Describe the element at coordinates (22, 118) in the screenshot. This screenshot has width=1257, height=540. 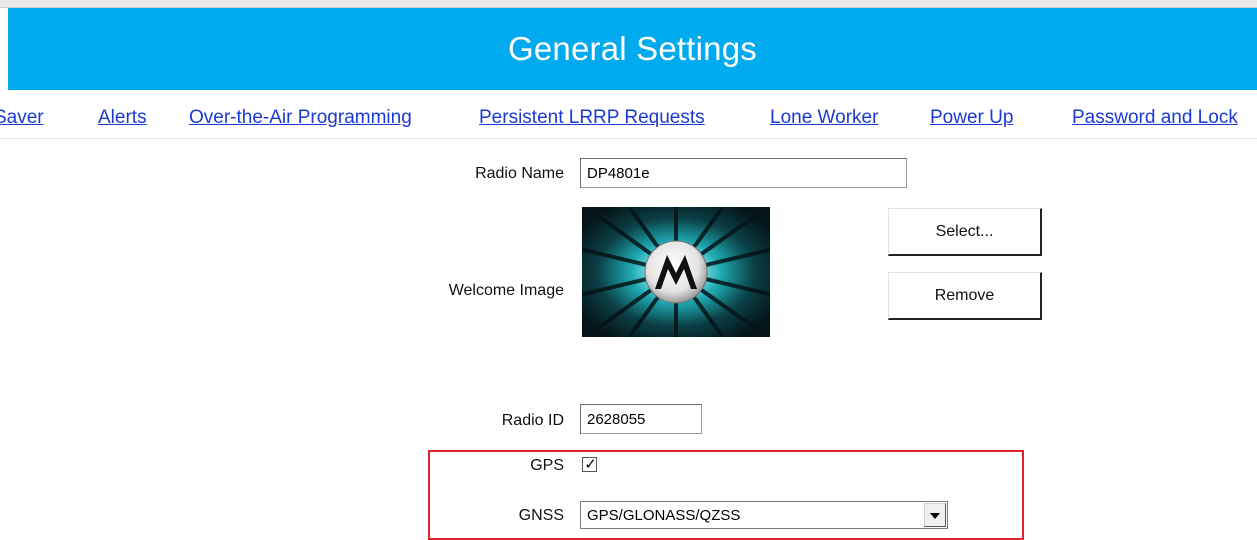
I see `tab-power-saver: Saver` at that location.